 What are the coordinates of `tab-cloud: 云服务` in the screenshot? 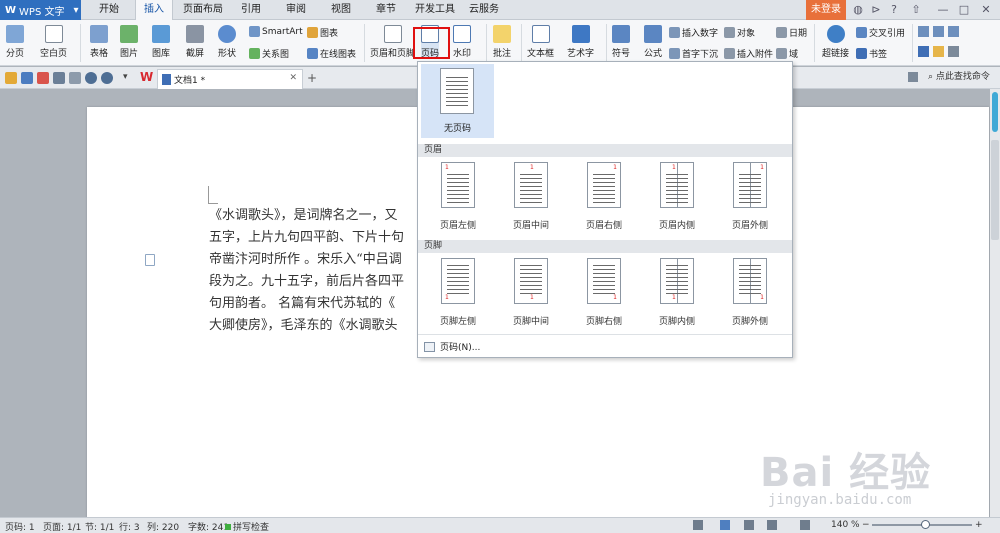 It's located at (484, 10).